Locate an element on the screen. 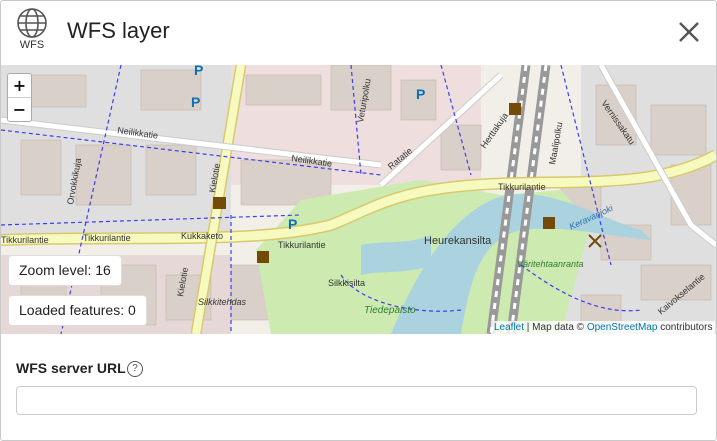  zoom-out-button: − is located at coordinates (19, 109).